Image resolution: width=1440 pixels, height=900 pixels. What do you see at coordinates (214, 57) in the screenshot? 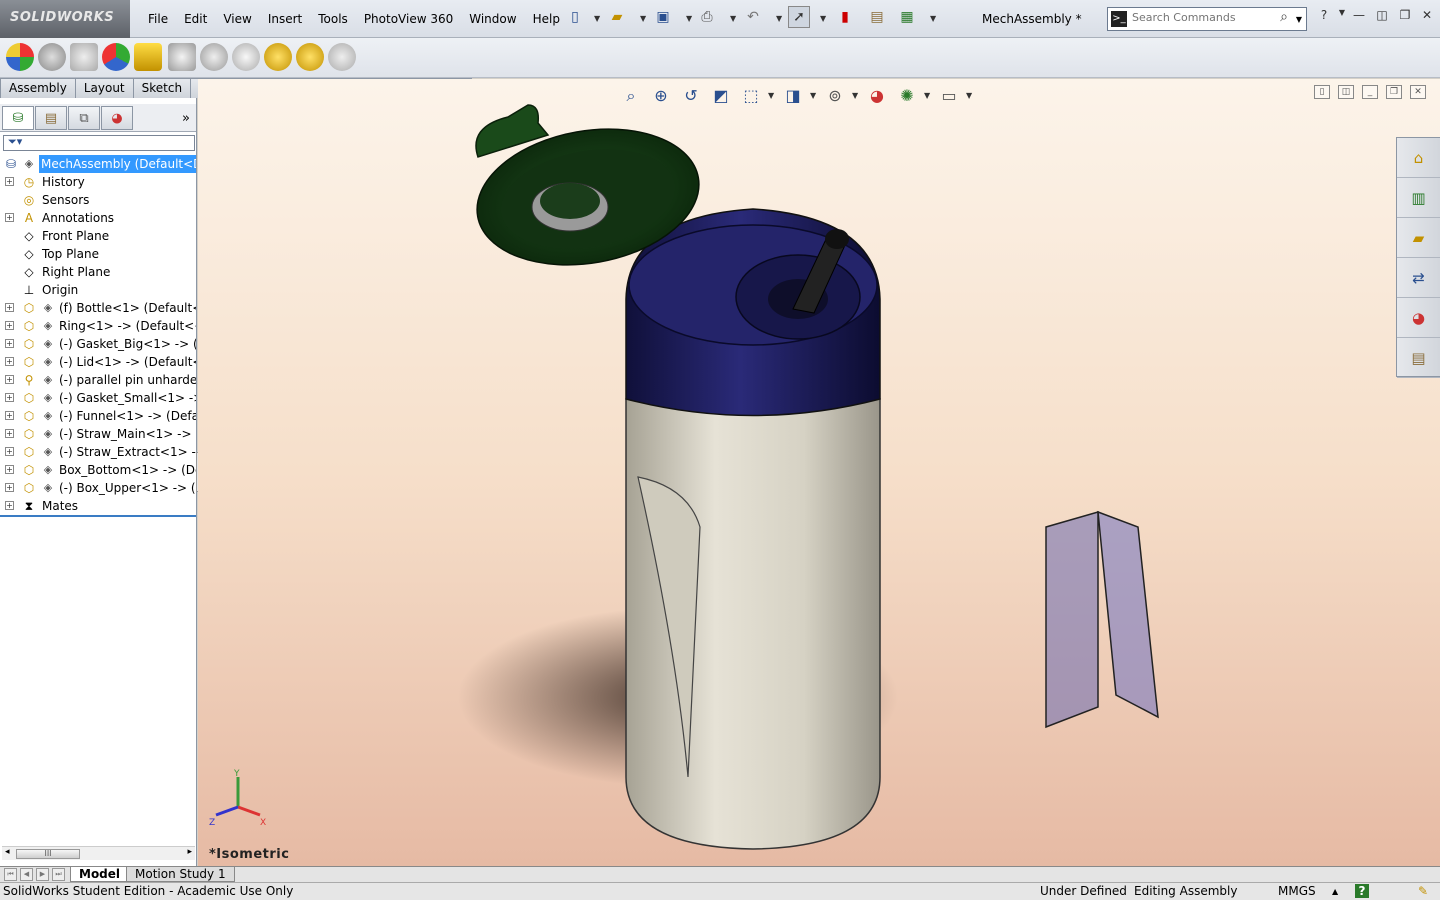
I see `integrated-preview-icon` at bounding box center [214, 57].